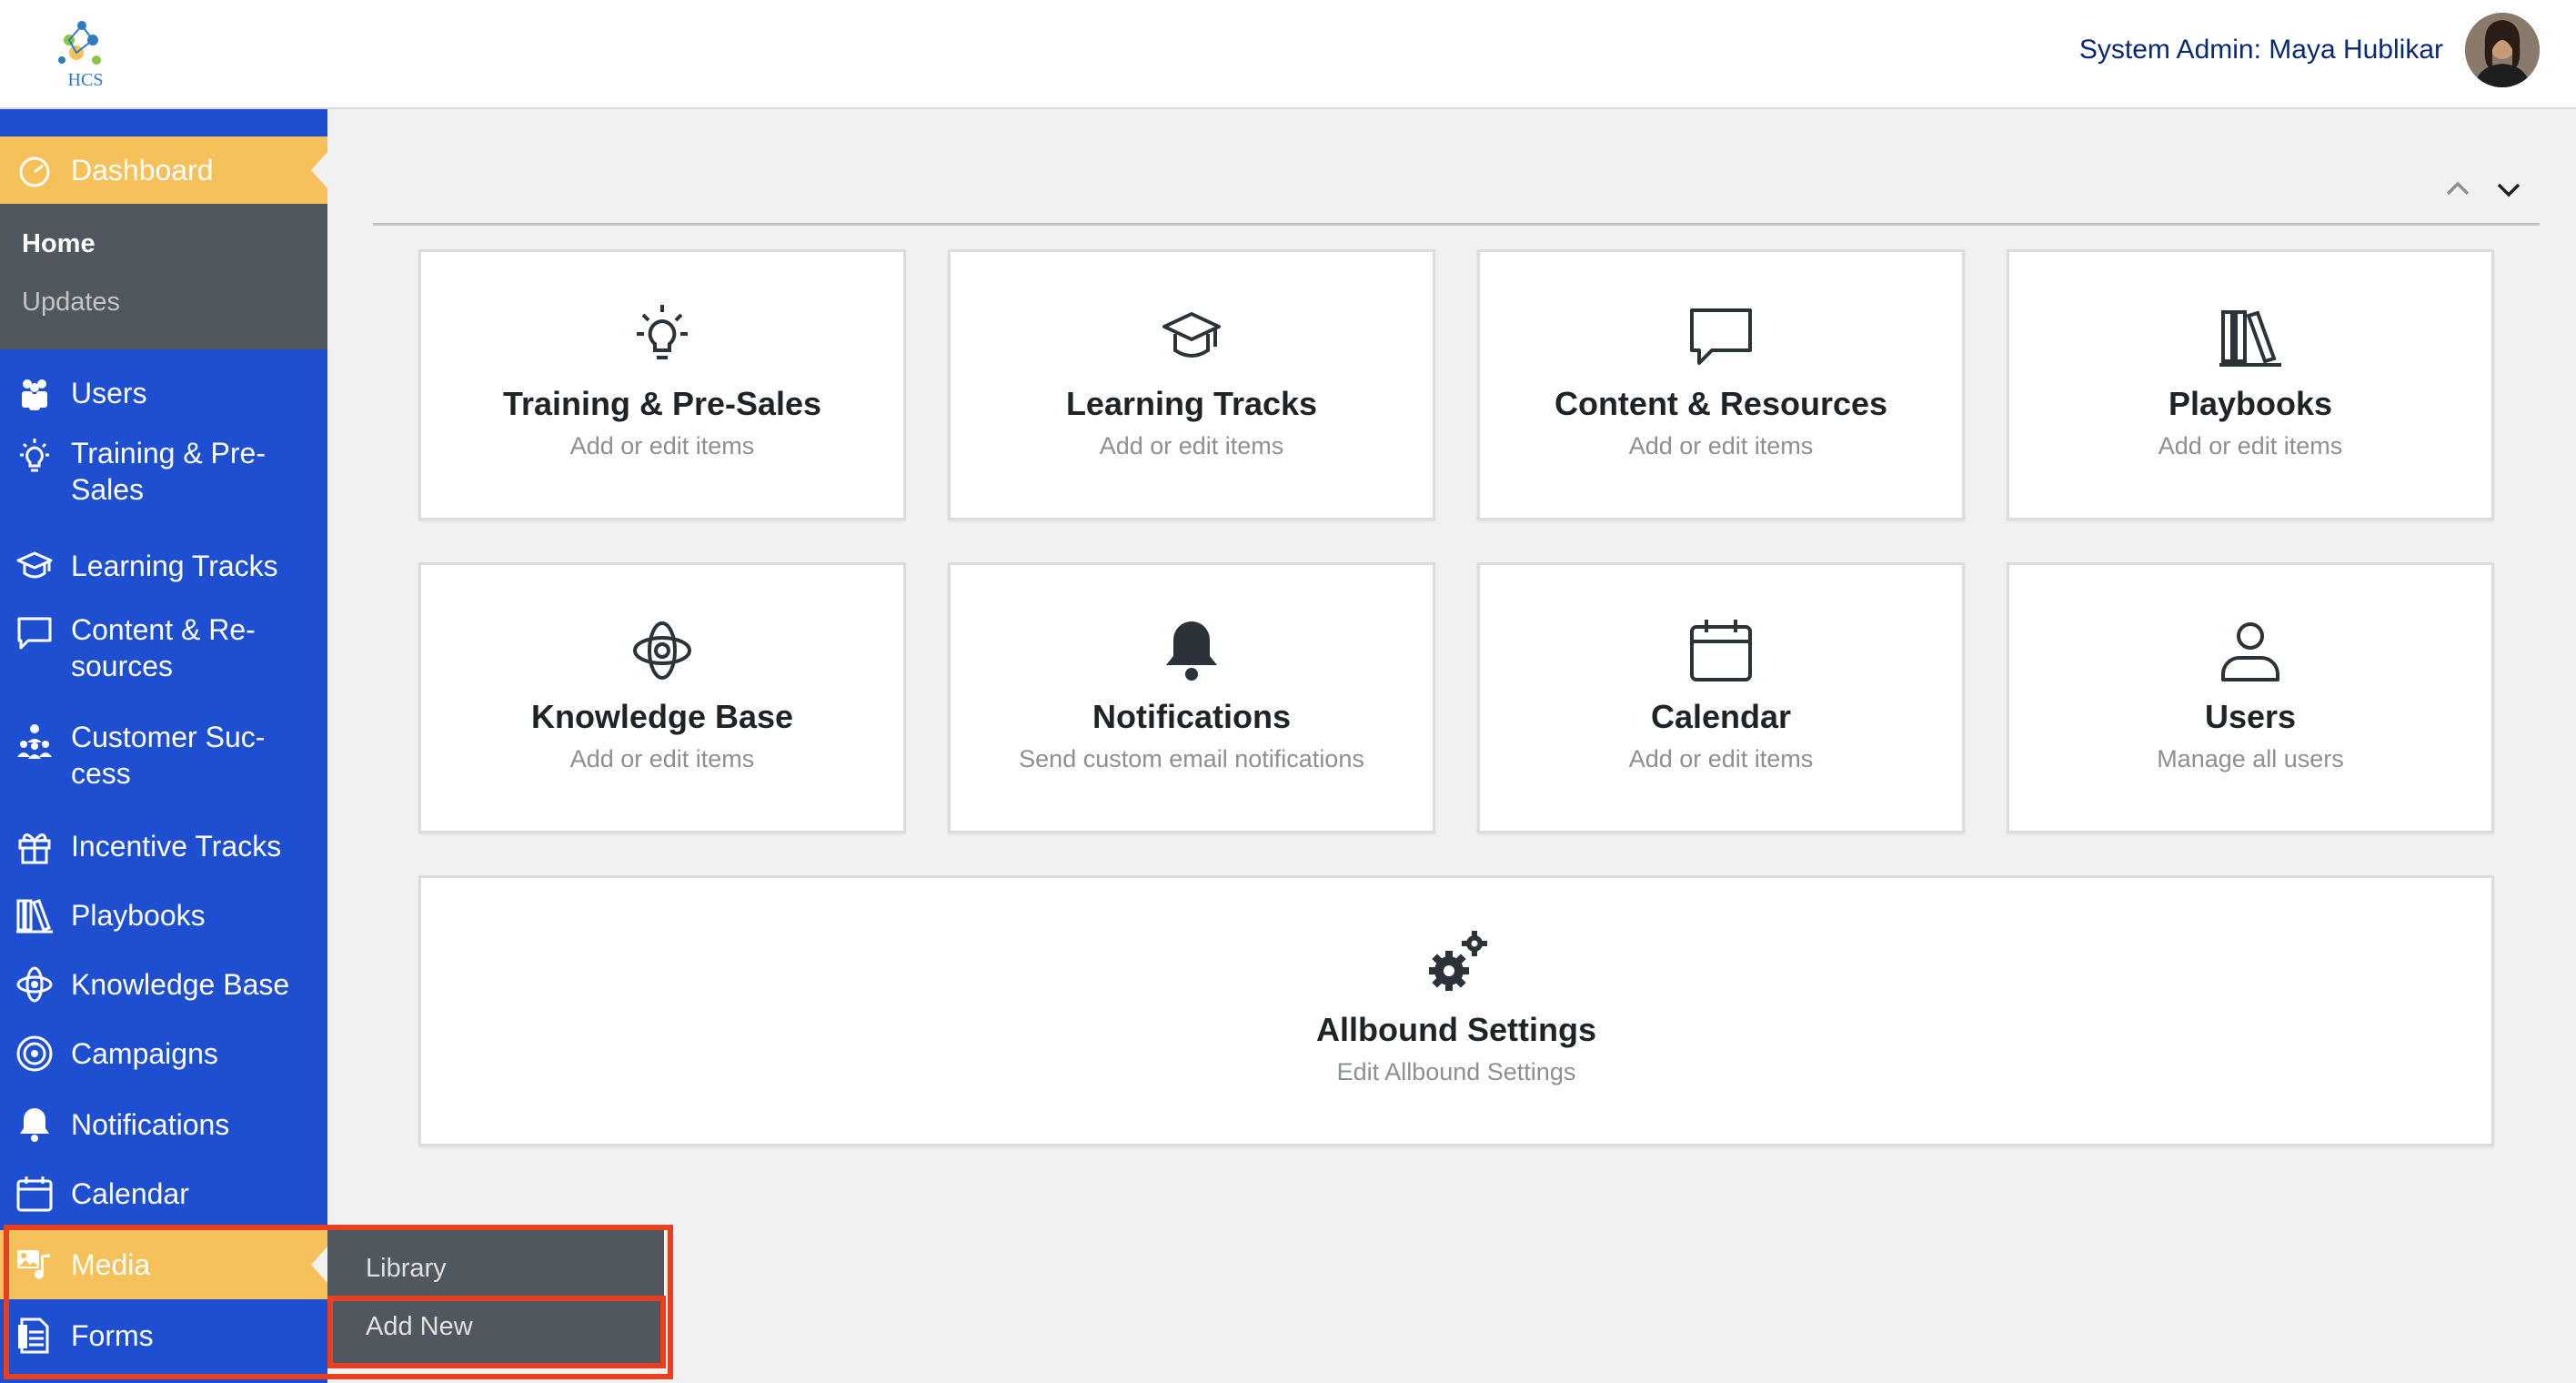 Image resolution: width=2576 pixels, height=1383 pixels. Describe the element at coordinates (2250, 385) in the screenshot. I see `card-playbooks: Playbooks Add or edit items` at that location.